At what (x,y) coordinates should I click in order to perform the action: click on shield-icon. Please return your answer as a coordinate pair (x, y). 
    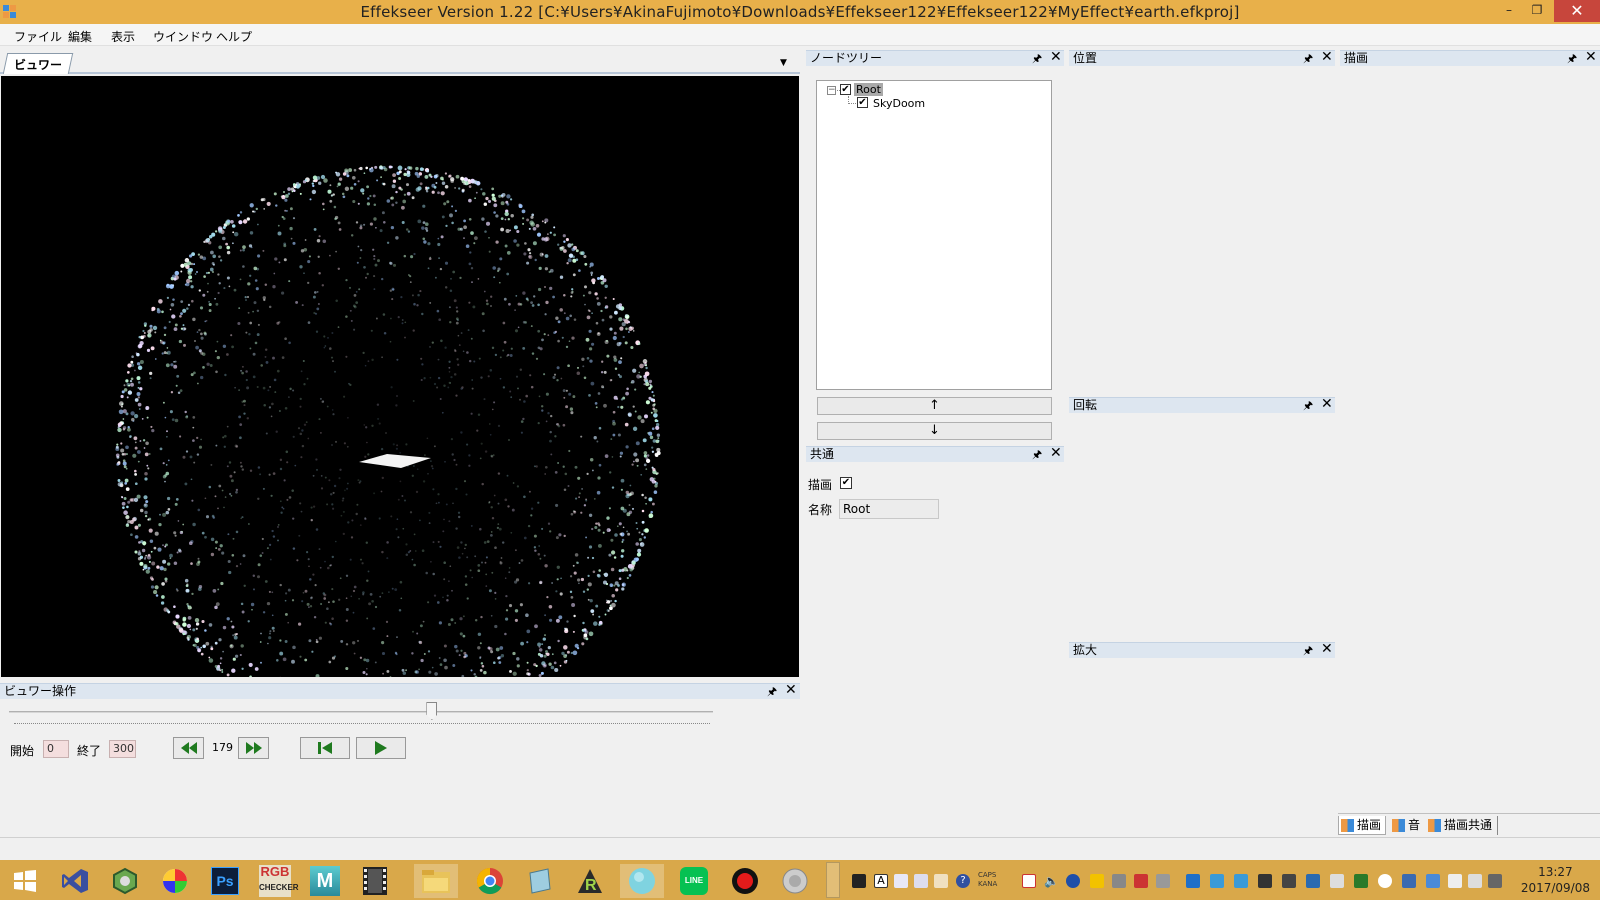
    Looking at the image, I should click on (1029, 881).